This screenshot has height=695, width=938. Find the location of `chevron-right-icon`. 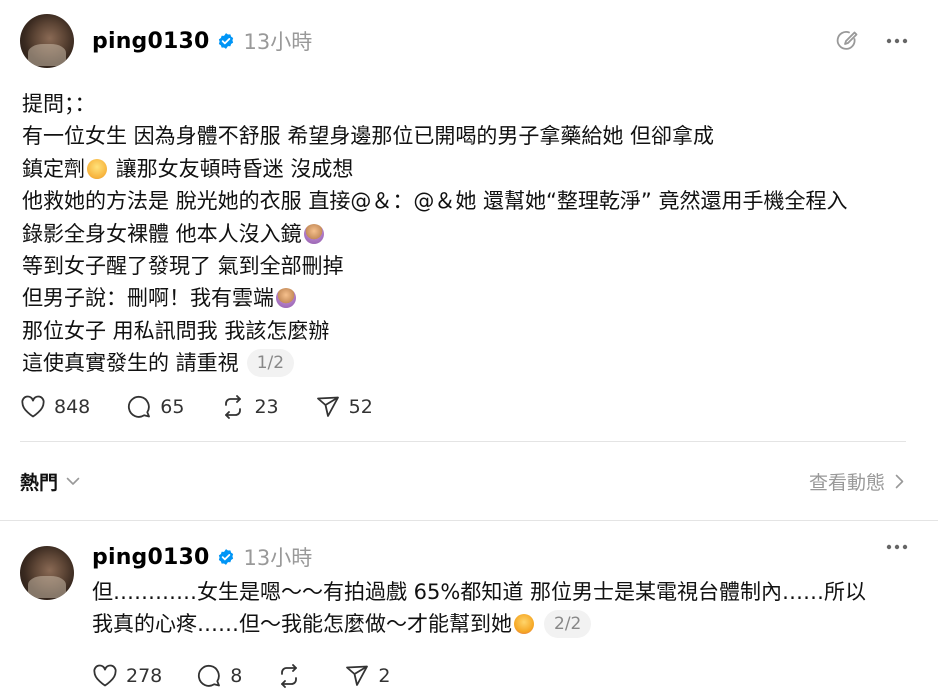

chevron-right-icon is located at coordinates (899, 481).